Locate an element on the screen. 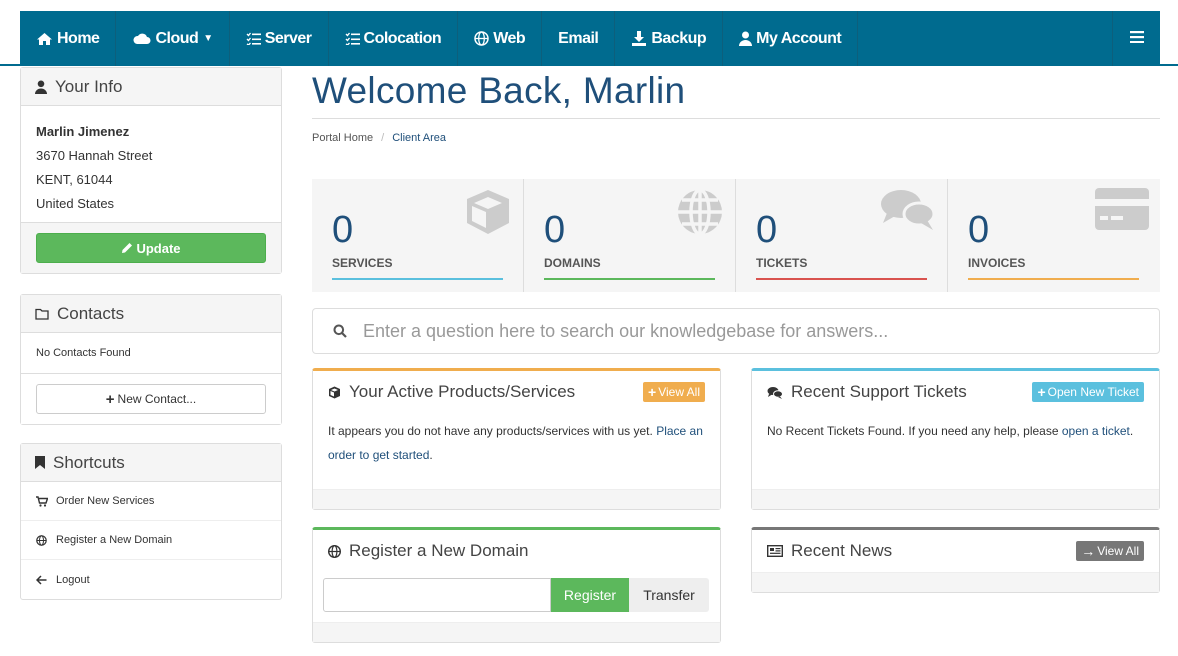 Image resolution: width=1178 pixels, height=656 pixels. client-name: Marlin Jimenez is located at coordinates (83, 131).